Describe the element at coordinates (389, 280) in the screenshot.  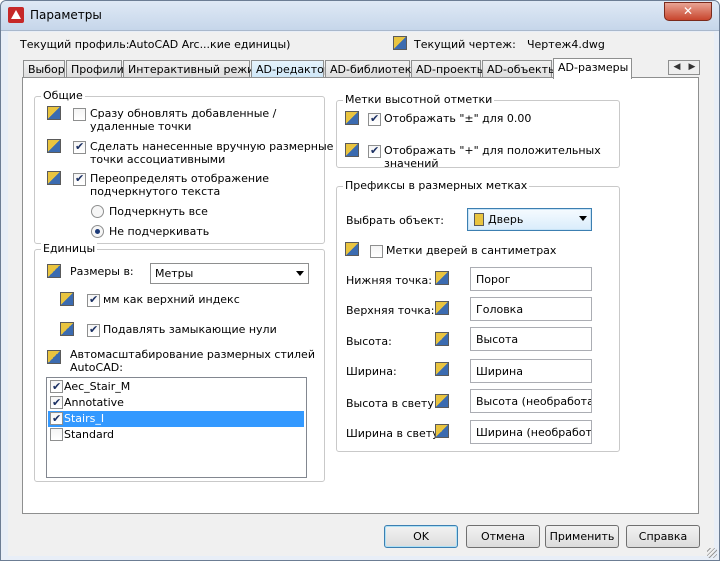
I see `bottom-point-label: Нижняя точка:` at that location.